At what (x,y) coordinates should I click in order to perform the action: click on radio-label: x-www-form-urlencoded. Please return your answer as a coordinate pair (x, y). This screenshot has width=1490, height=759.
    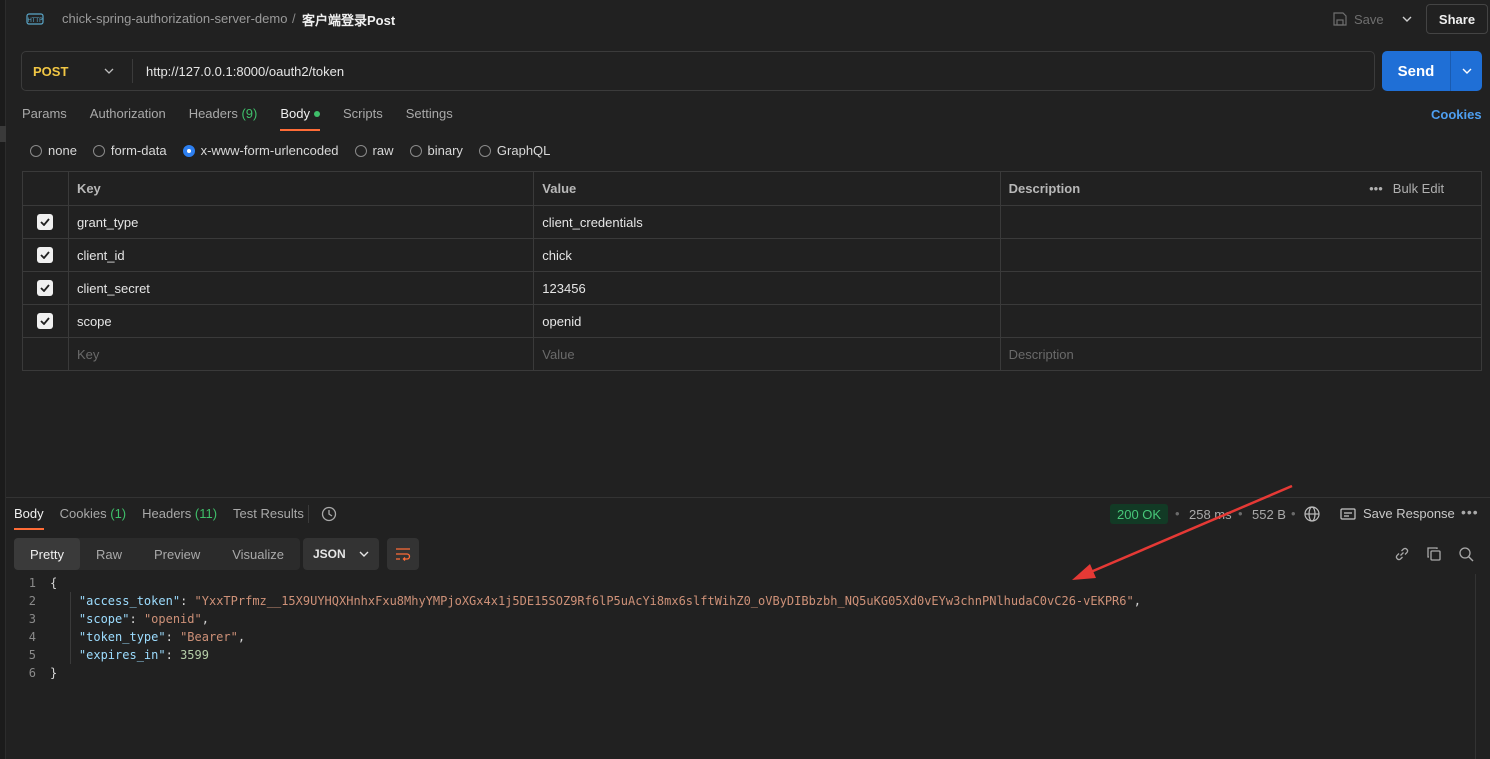
    Looking at the image, I should click on (269, 150).